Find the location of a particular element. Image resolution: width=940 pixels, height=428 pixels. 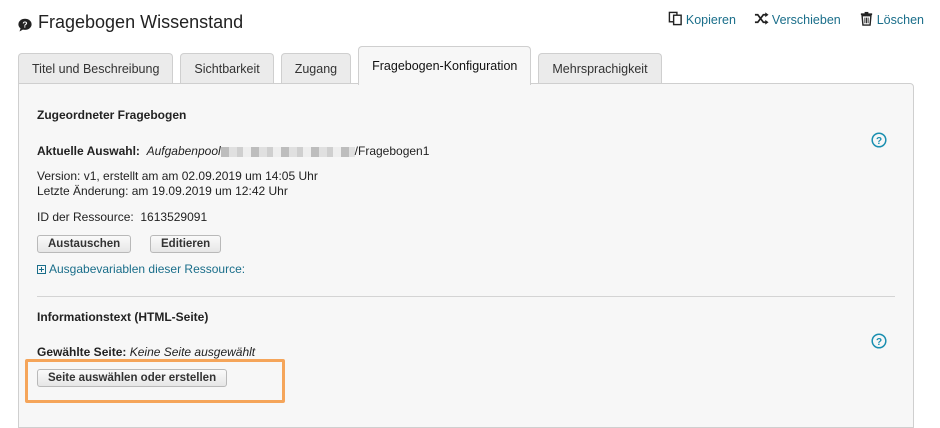

copy-icon is located at coordinates (675, 20).